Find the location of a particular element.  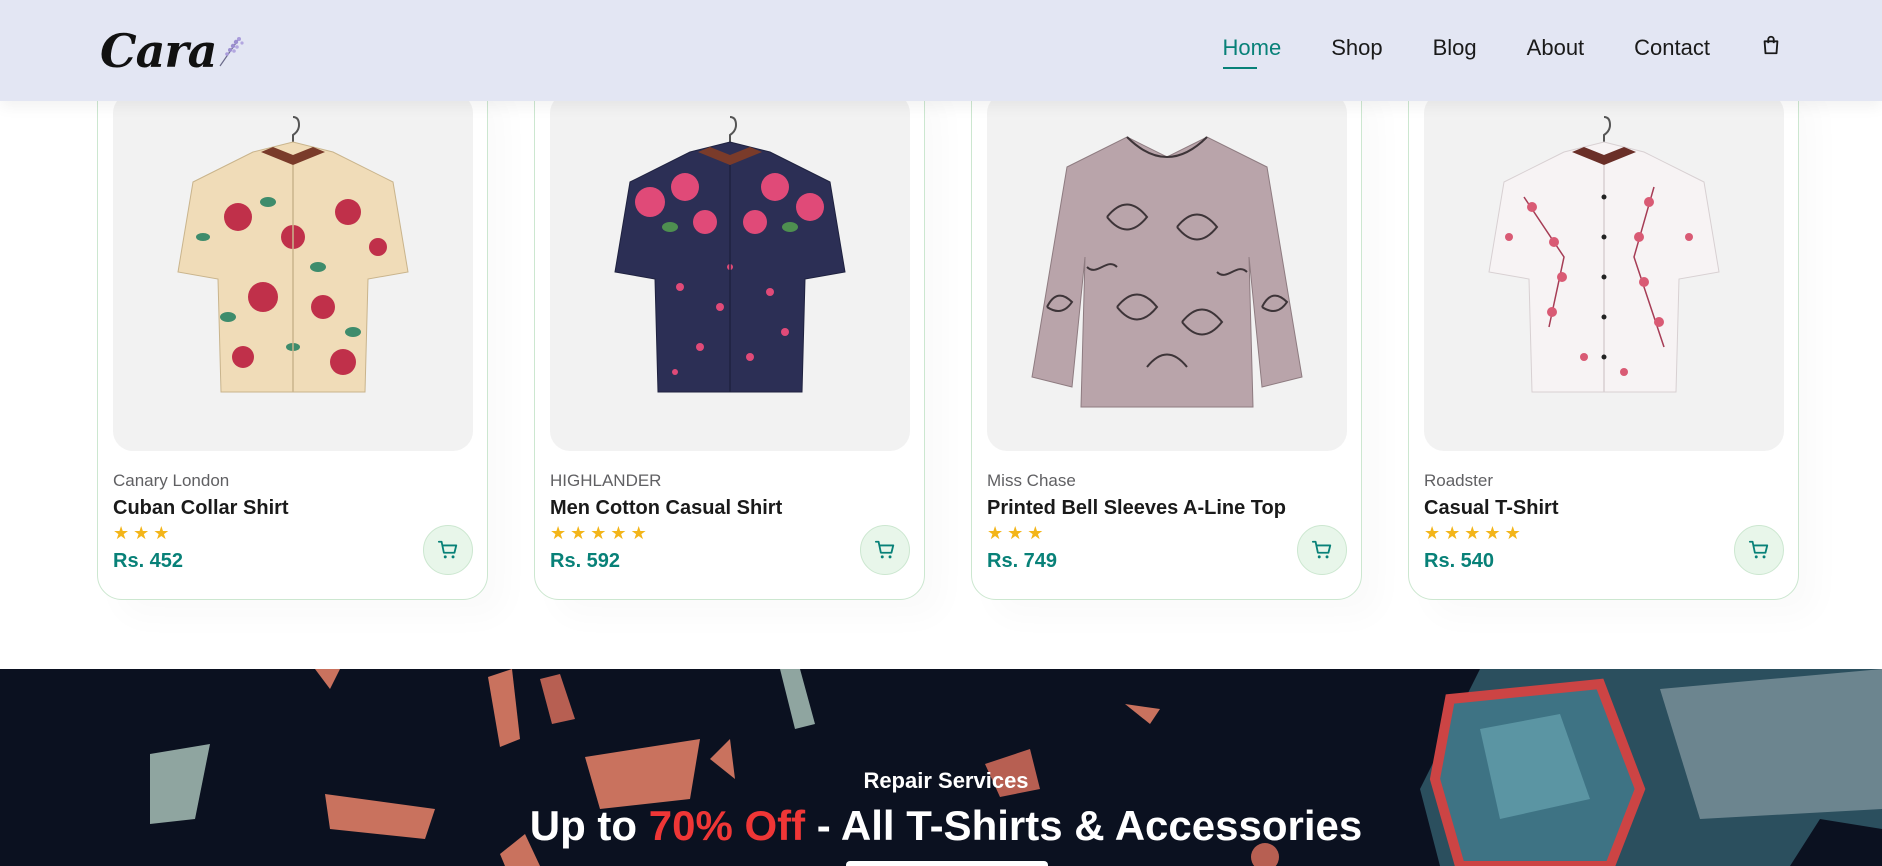

nav-item-home: Home is located at coordinates (1251, 52).